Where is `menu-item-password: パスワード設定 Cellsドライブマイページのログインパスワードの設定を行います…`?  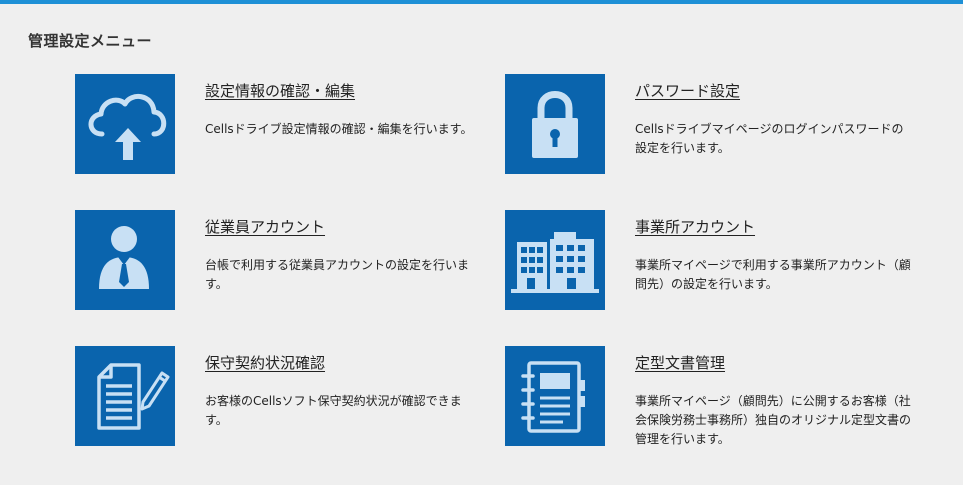 menu-item-password: パスワード設定 Cellsドライブマイページのログインパスワードの設定を行います… is located at coordinates (715, 124).